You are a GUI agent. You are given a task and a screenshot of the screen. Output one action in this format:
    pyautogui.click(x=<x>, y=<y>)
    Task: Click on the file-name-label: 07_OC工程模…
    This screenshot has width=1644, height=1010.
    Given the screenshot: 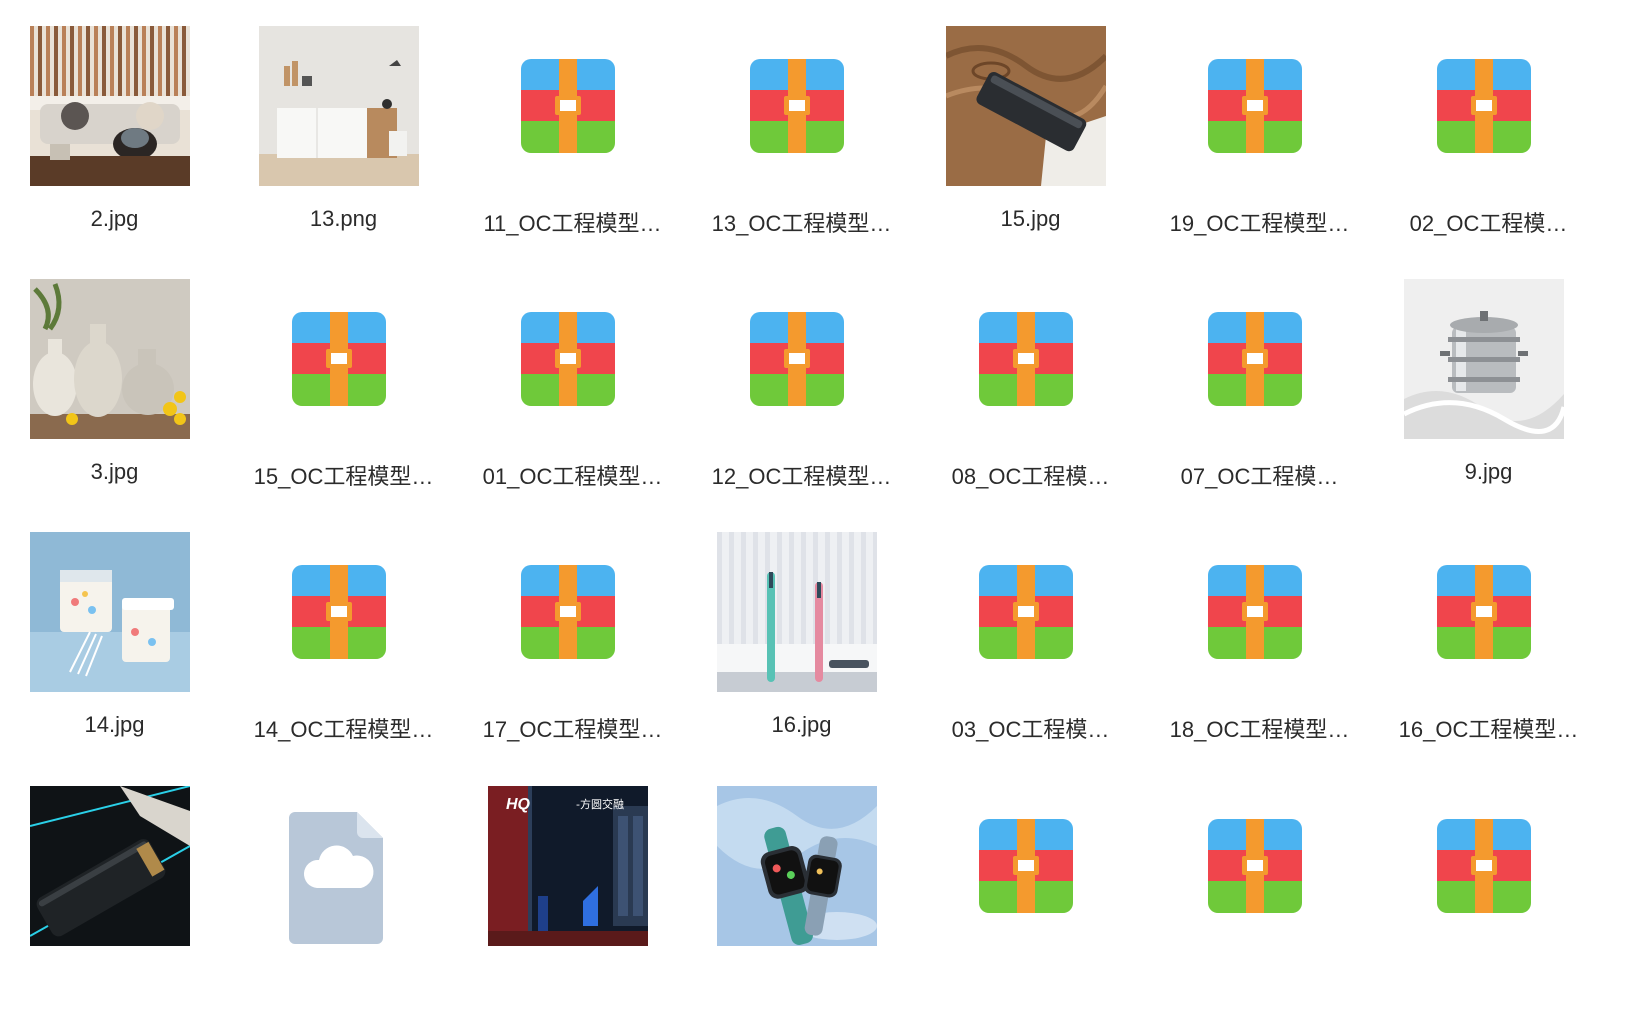 What is the action you would take?
    pyautogui.click(x=1259, y=476)
    